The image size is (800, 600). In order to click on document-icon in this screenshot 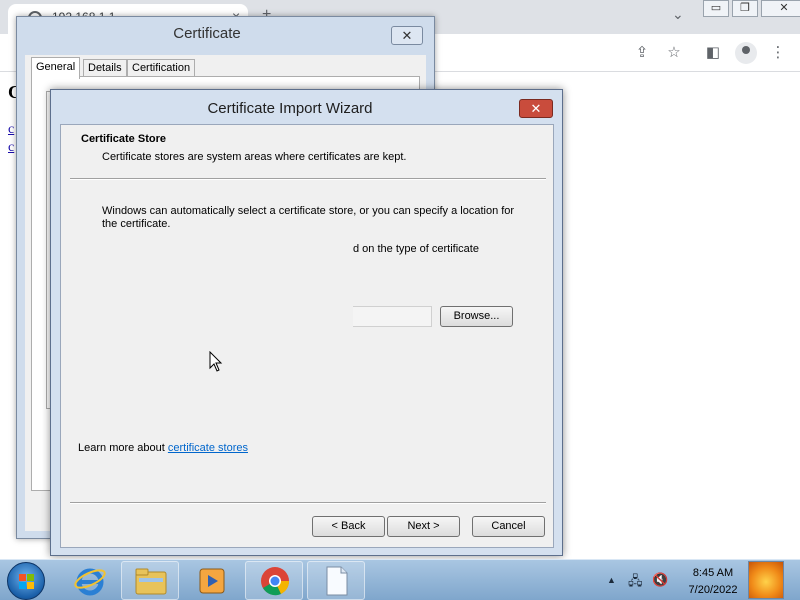, I will do `click(337, 581)`.